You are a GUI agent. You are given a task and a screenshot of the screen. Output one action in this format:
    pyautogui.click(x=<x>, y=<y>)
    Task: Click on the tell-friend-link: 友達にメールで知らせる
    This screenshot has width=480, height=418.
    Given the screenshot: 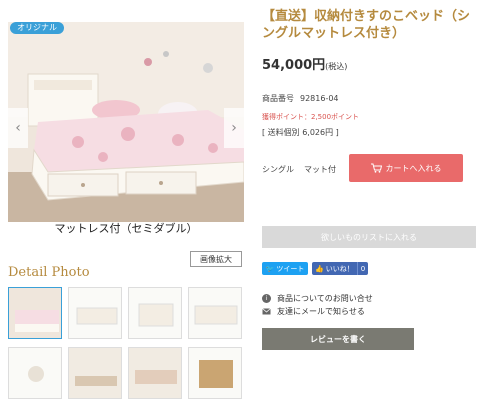 What is the action you would take?
    pyautogui.click(x=313, y=311)
    